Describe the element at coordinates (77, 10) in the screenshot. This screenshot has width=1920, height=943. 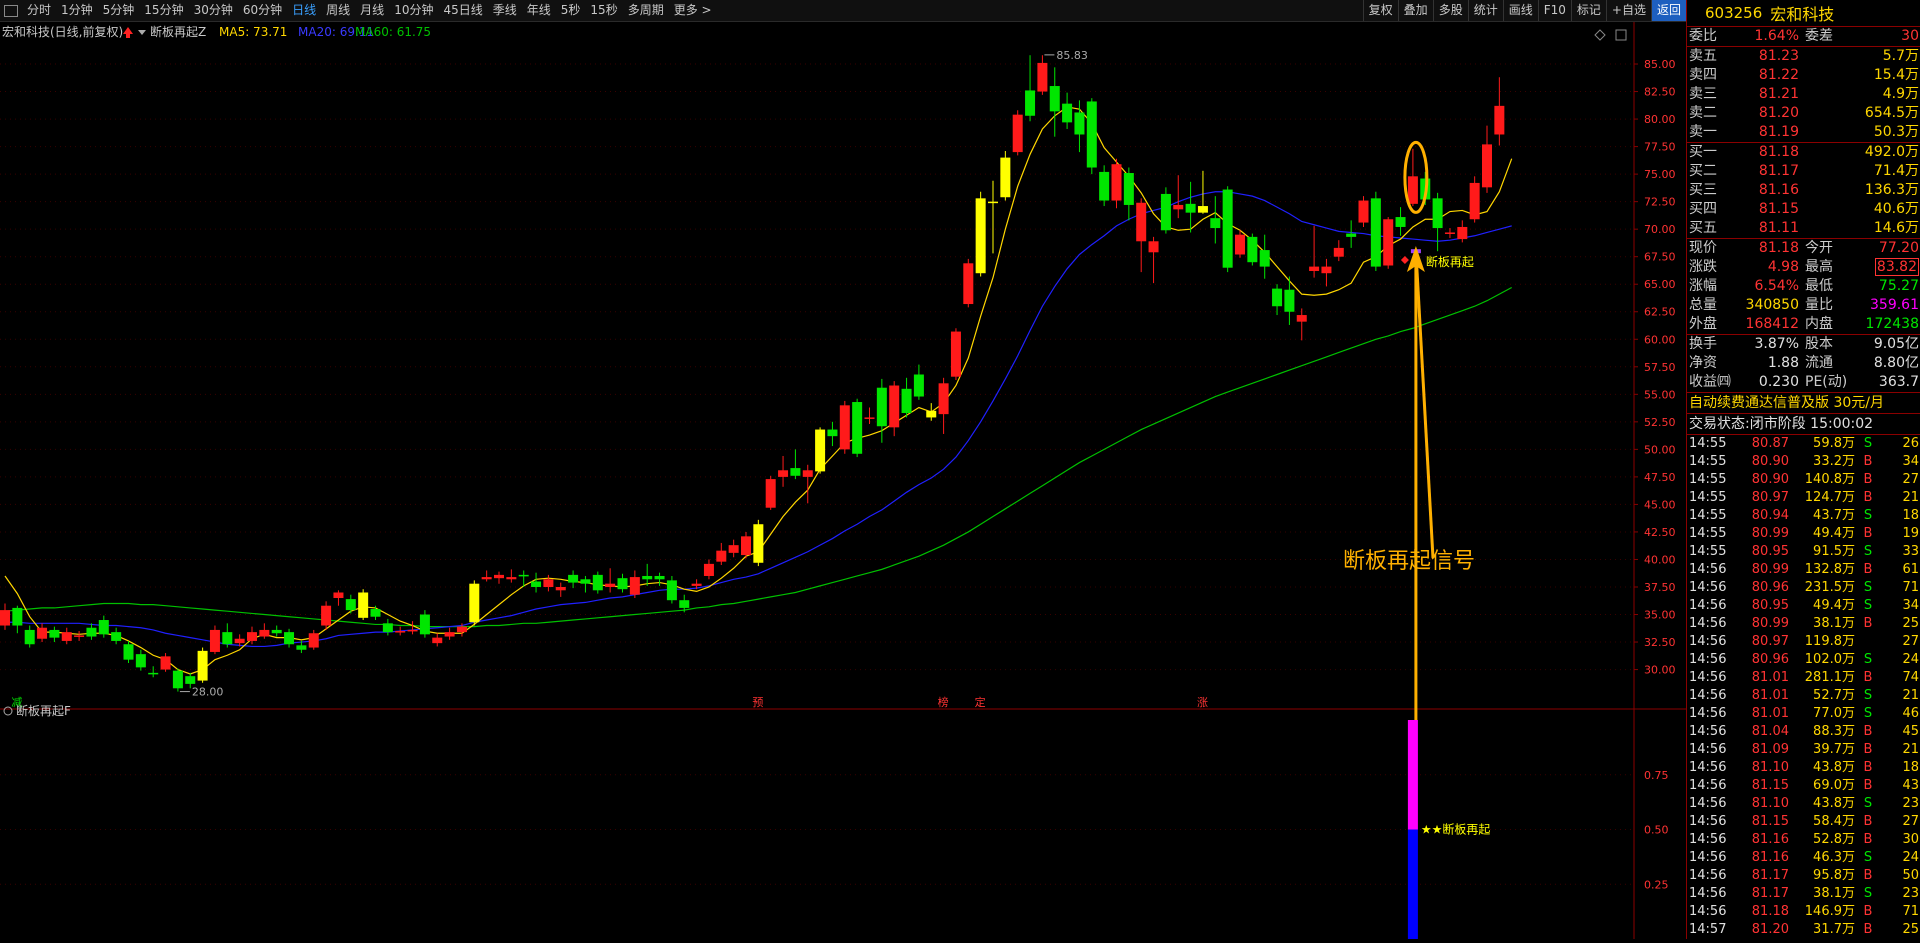
I see `period-tab: 1分钟` at that location.